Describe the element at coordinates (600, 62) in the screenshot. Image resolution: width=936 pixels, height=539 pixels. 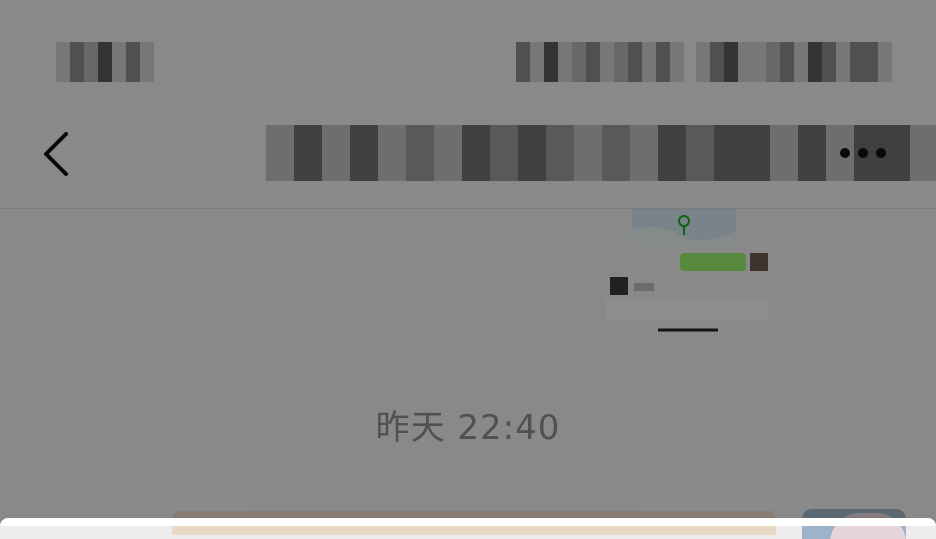
I see `status-right-redacted` at that location.